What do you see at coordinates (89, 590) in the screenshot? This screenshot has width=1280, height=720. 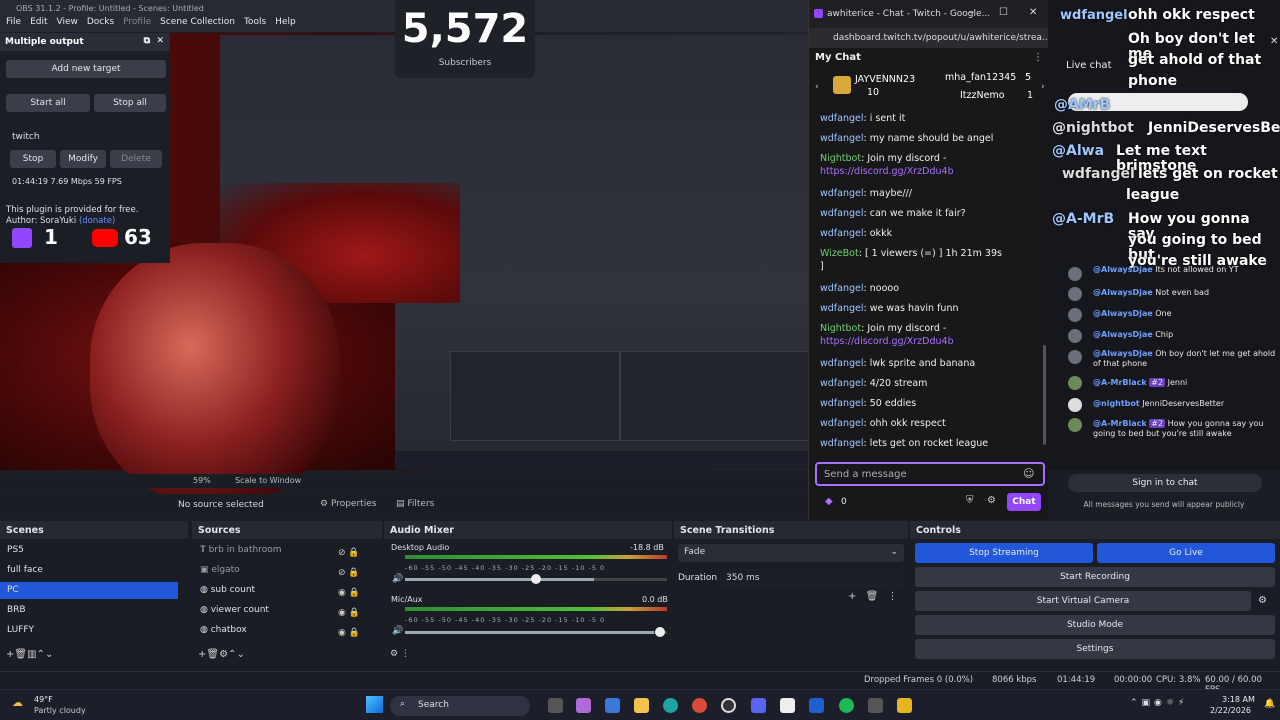 I see `scene-item-selected: PC` at bounding box center [89, 590].